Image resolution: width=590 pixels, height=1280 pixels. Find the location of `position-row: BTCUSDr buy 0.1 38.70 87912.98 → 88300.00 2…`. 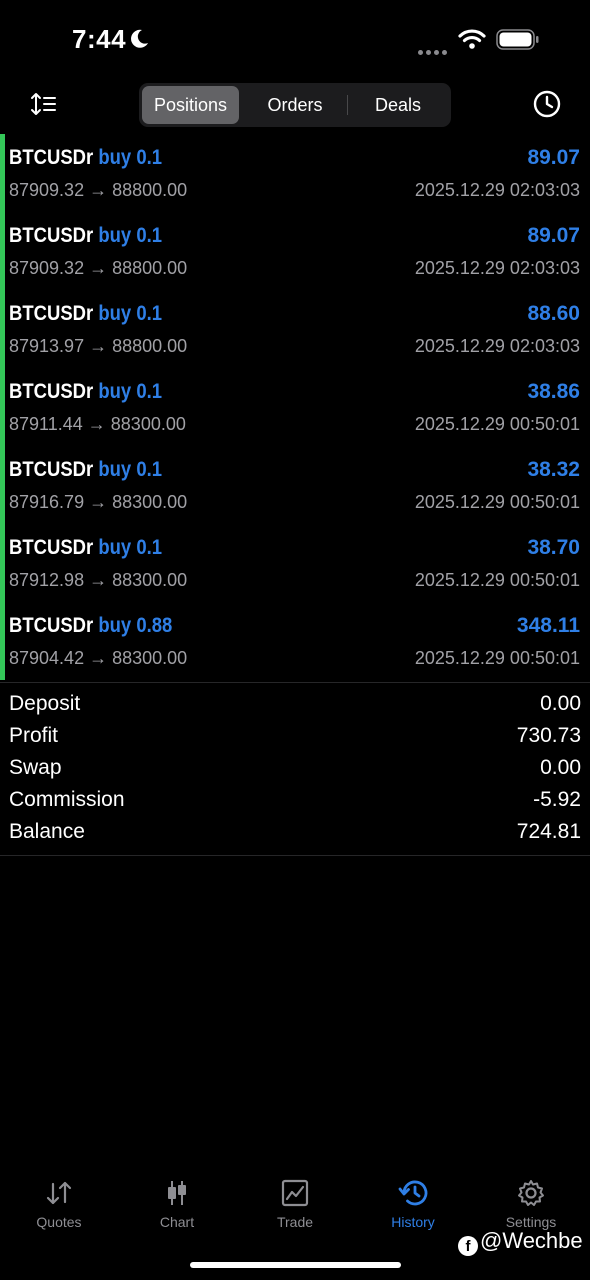

position-row: BTCUSDr buy 0.1 38.70 87912.98 → 88300.00 2… is located at coordinates (295, 563).